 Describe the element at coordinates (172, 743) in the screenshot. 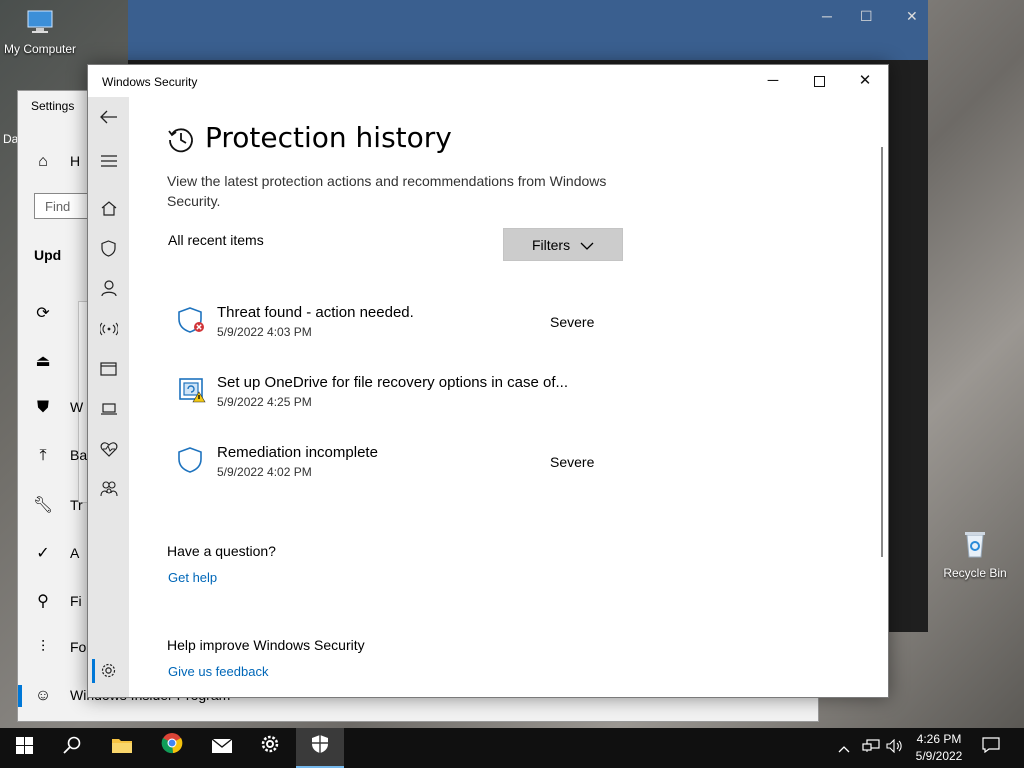

I see `chrome-icon` at that location.